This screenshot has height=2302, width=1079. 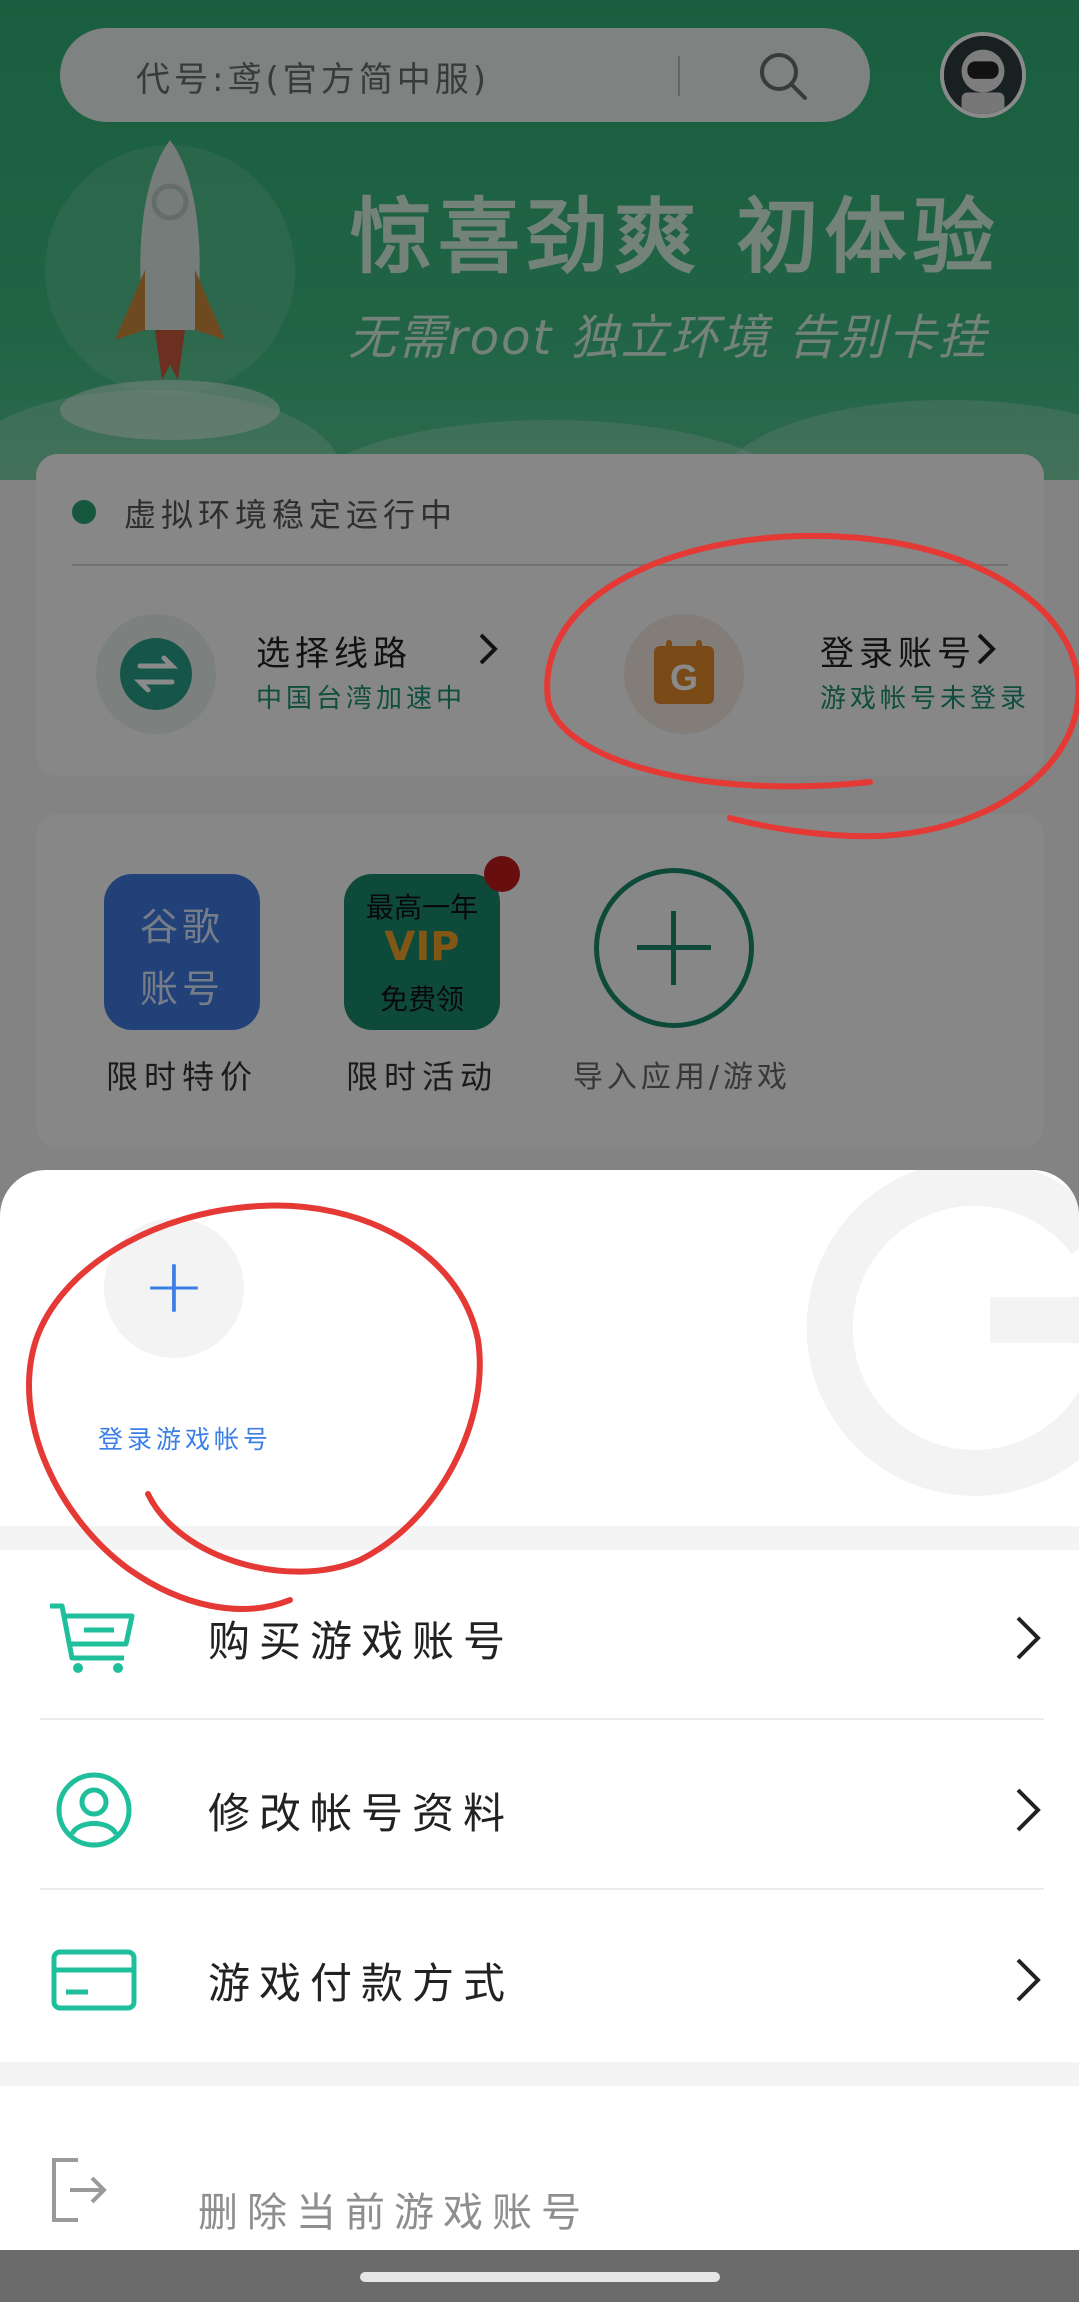 What do you see at coordinates (361, 1983) in the screenshot?
I see `menu-label: 游戏付款方式` at bounding box center [361, 1983].